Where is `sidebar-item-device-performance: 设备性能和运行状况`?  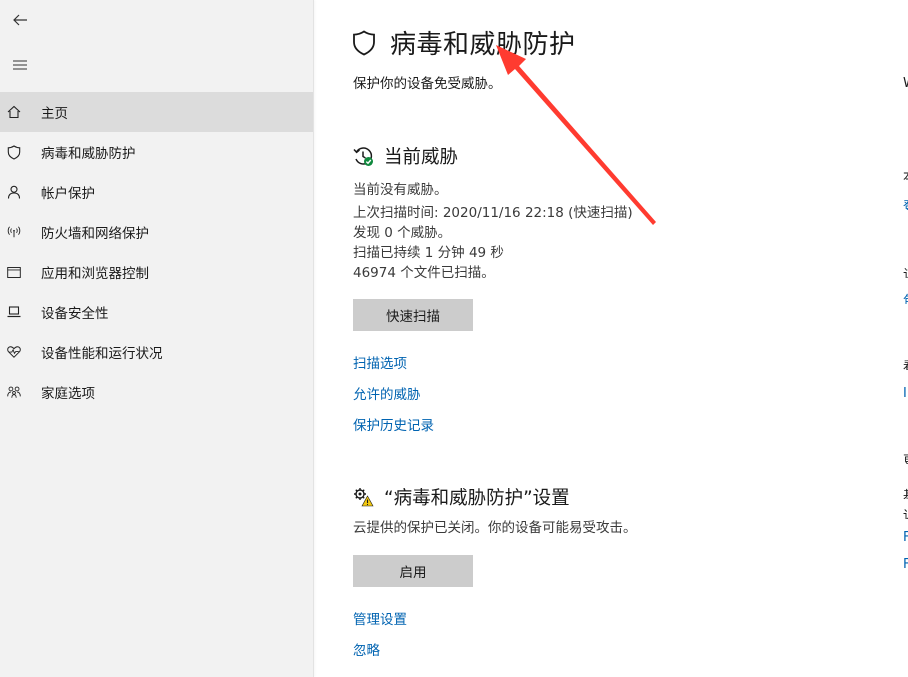
sidebar-item-device-performance: 设备性能和运行状况 is located at coordinates (156, 352).